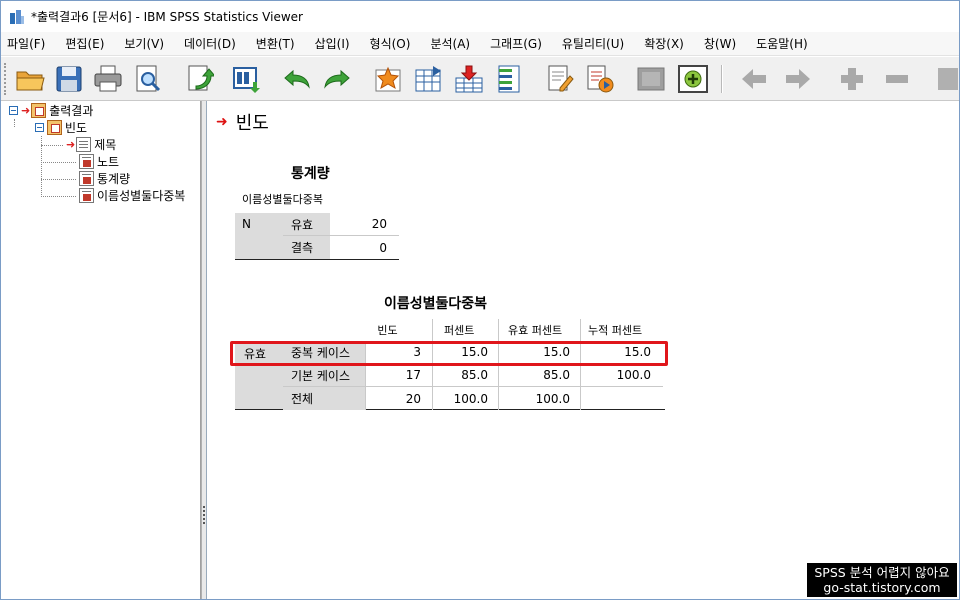 The image size is (960, 600). What do you see at coordinates (242, 122) in the screenshot?
I see `output-heading: ➜ 빈도` at bounding box center [242, 122].